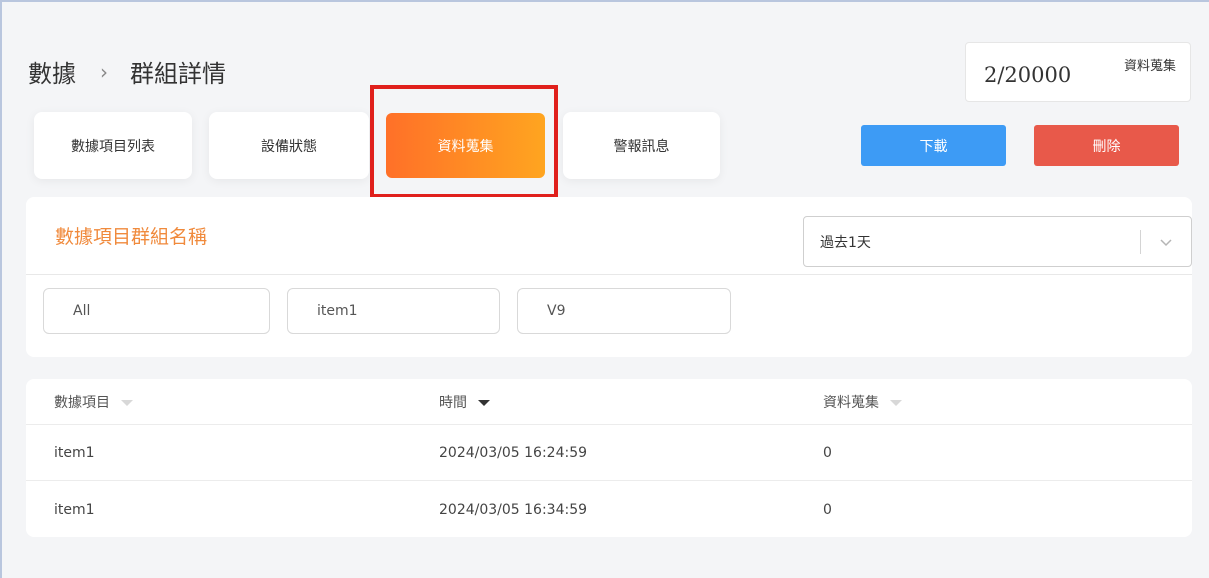 Image resolution: width=1209 pixels, height=578 pixels. I want to click on breadcrumb: 數據 › 群組詳情, so click(127, 71).